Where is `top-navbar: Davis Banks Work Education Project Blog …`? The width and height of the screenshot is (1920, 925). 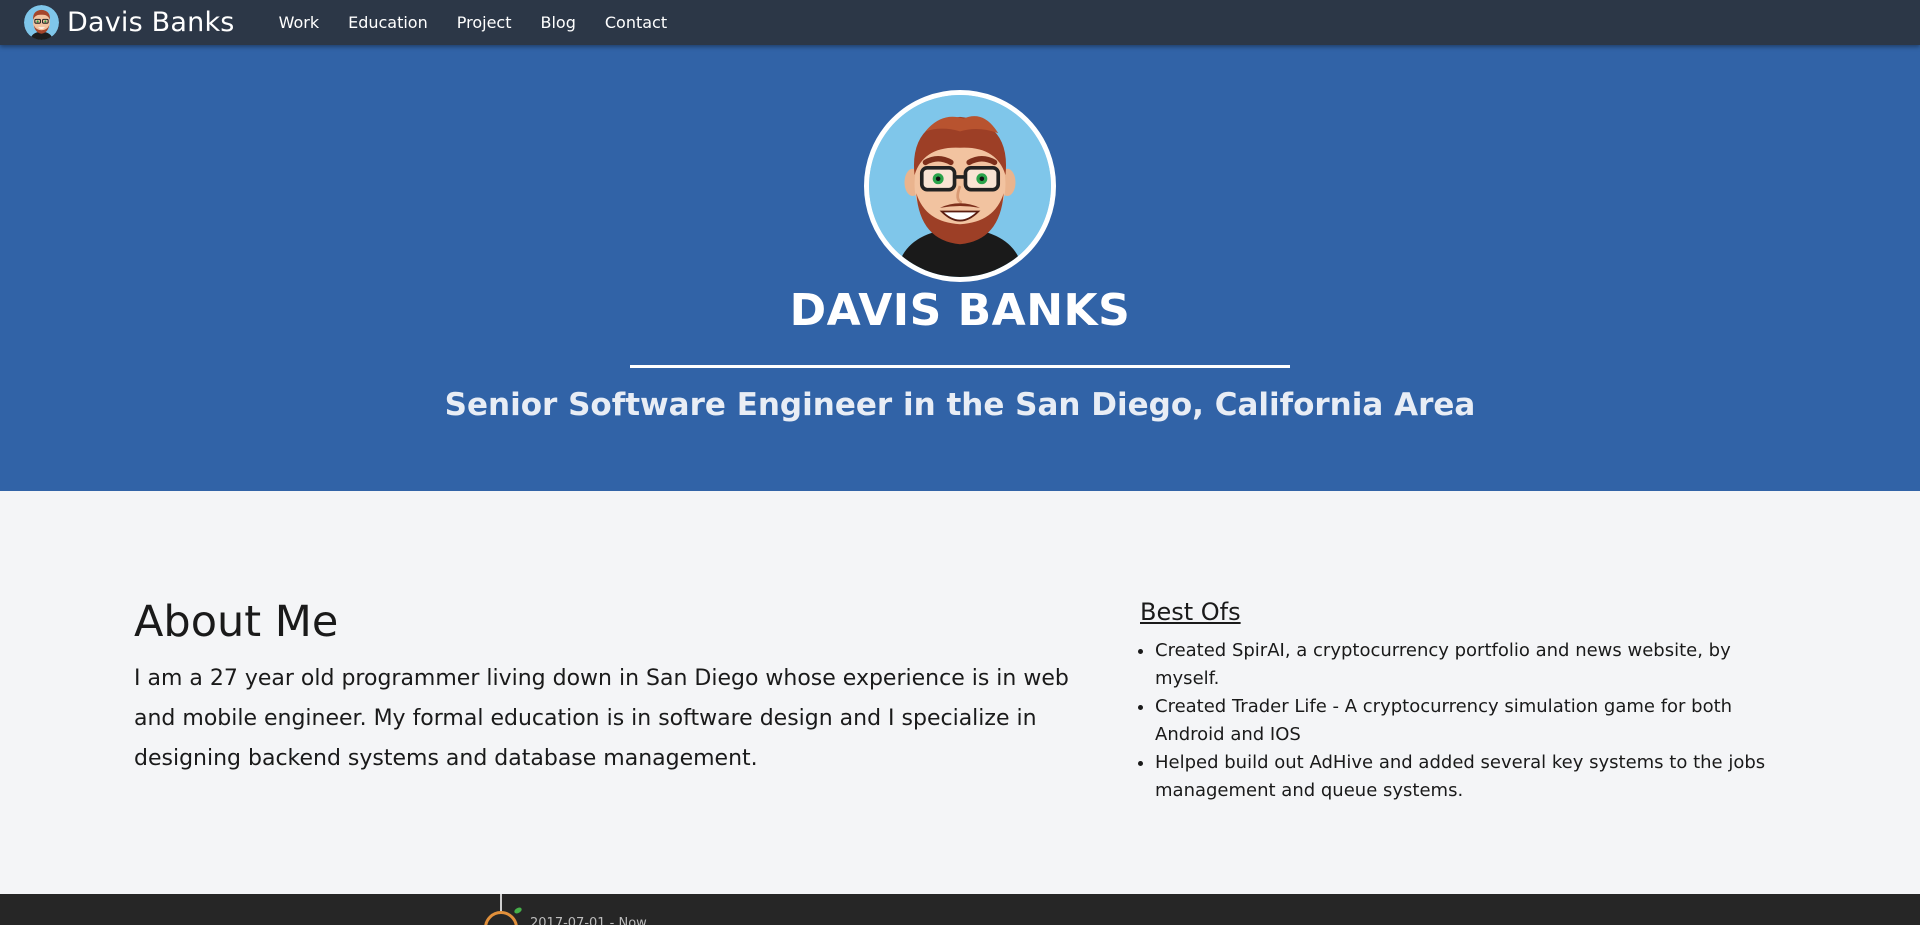 top-navbar: Davis Banks Work Education Project Blog … is located at coordinates (960, 22).